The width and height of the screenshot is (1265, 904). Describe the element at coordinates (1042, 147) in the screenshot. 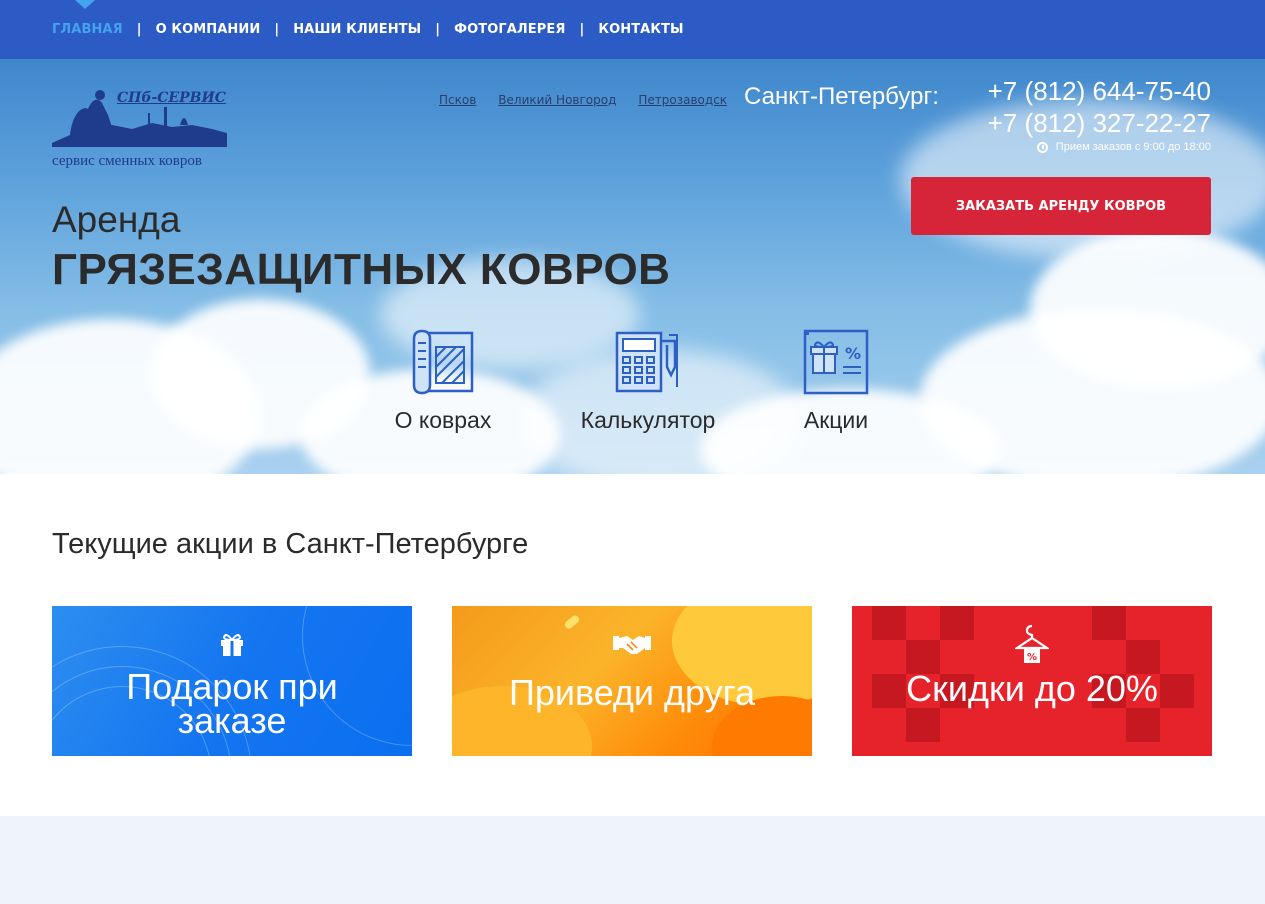

I see `clock-icon` at that location.